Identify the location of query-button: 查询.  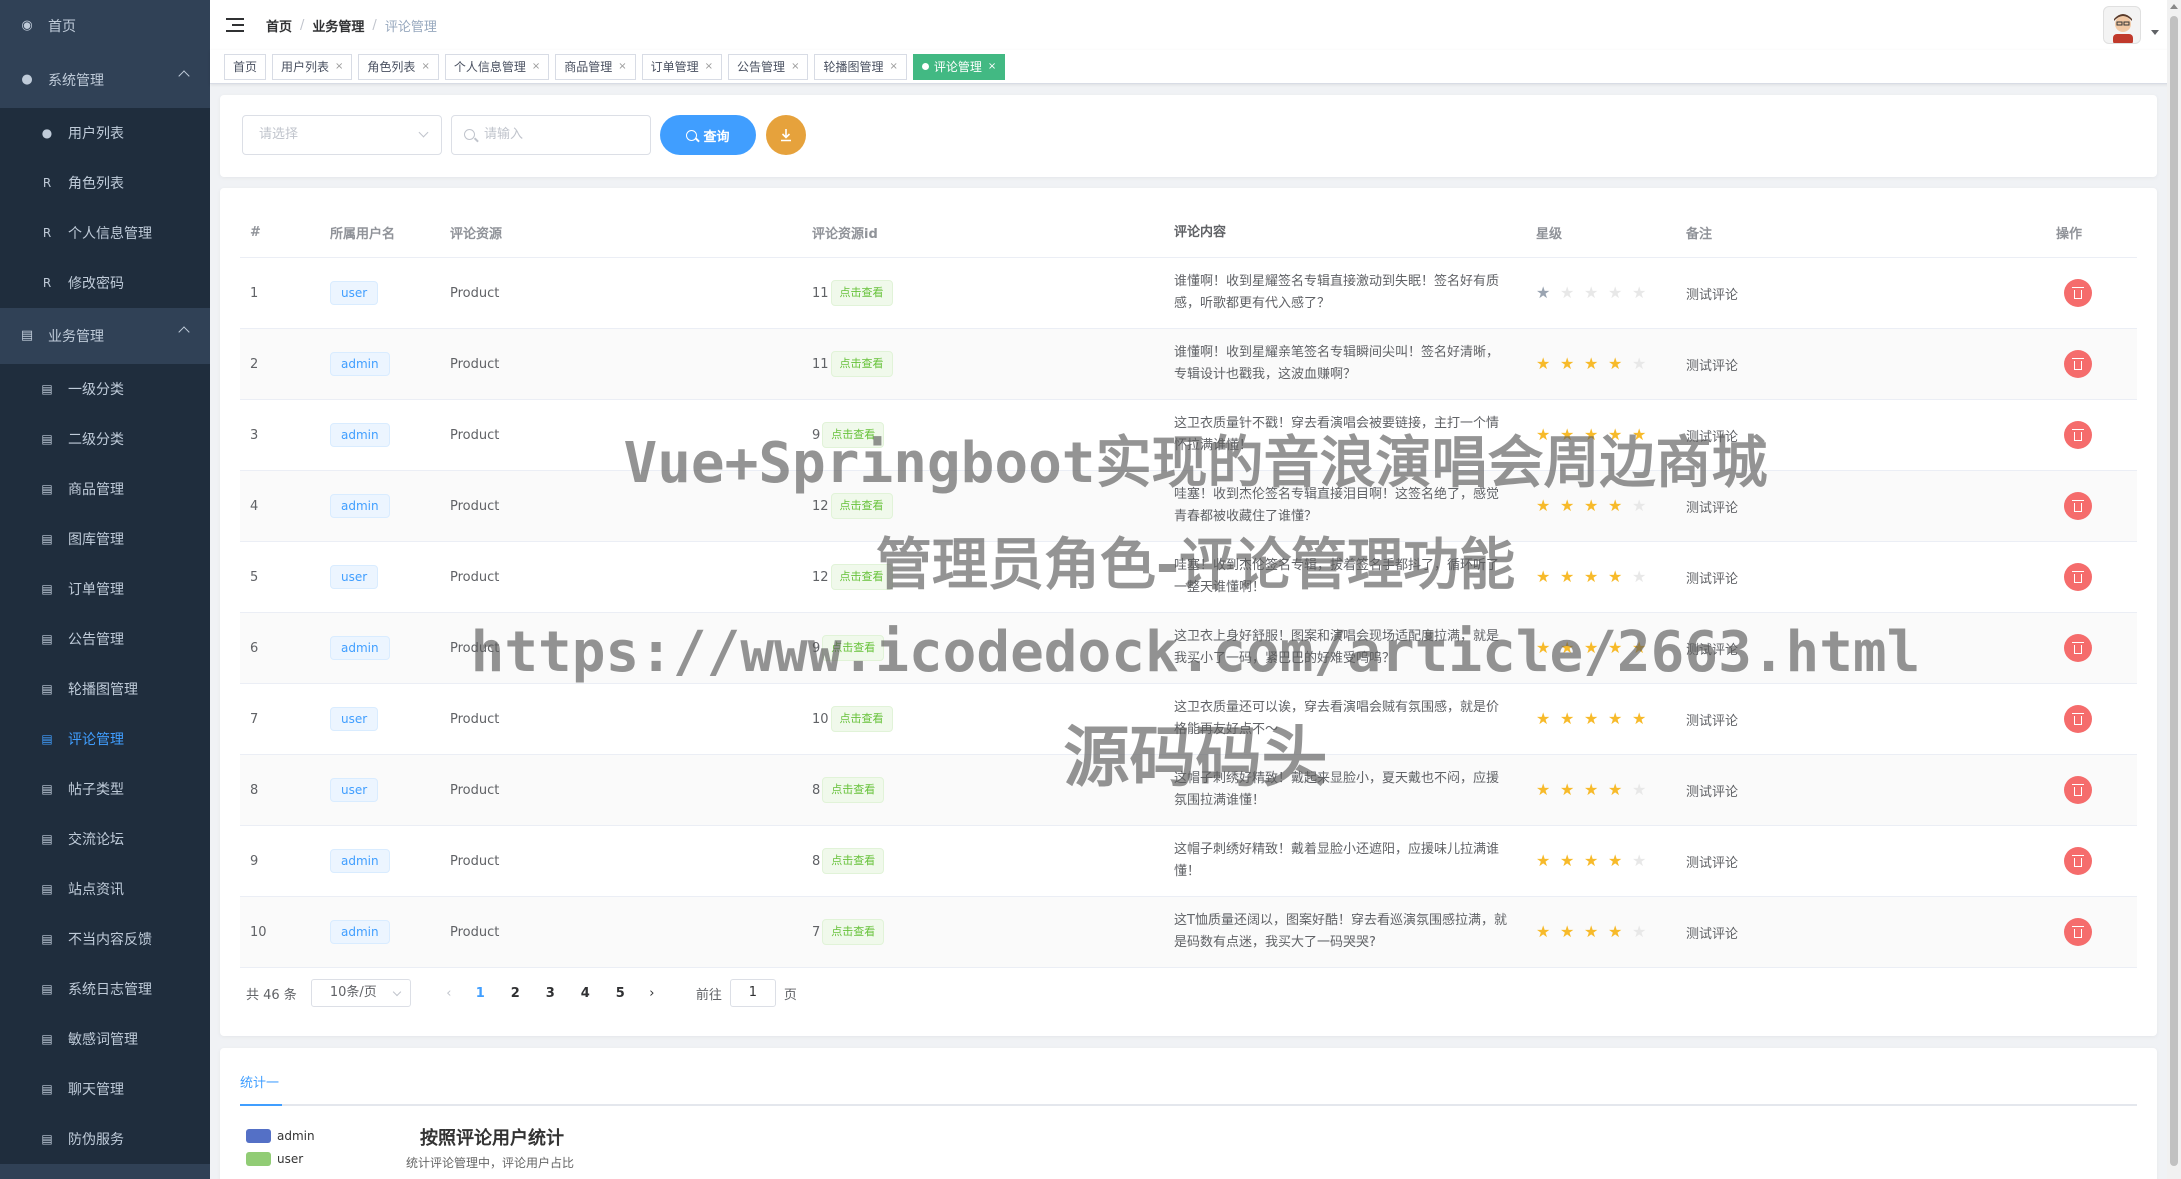
(708, 135).